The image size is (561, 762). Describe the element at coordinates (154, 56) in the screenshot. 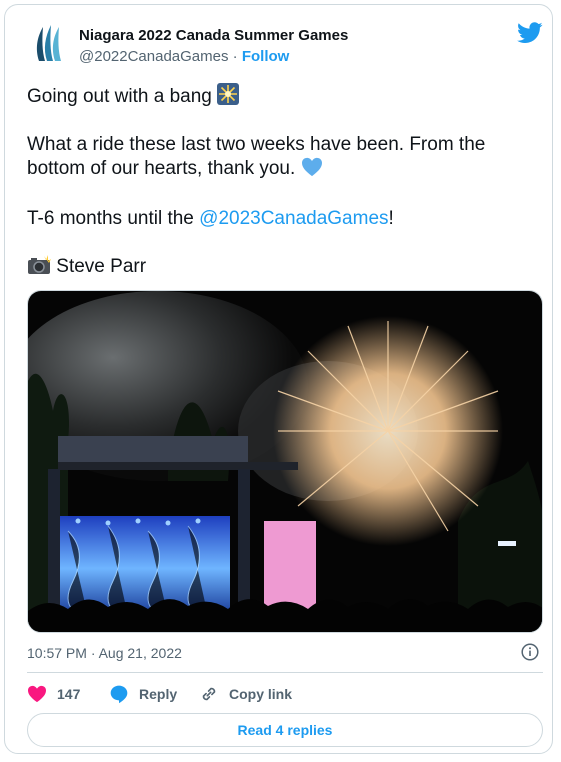

I see `author-handle: @2022CanadaGames` at that location.